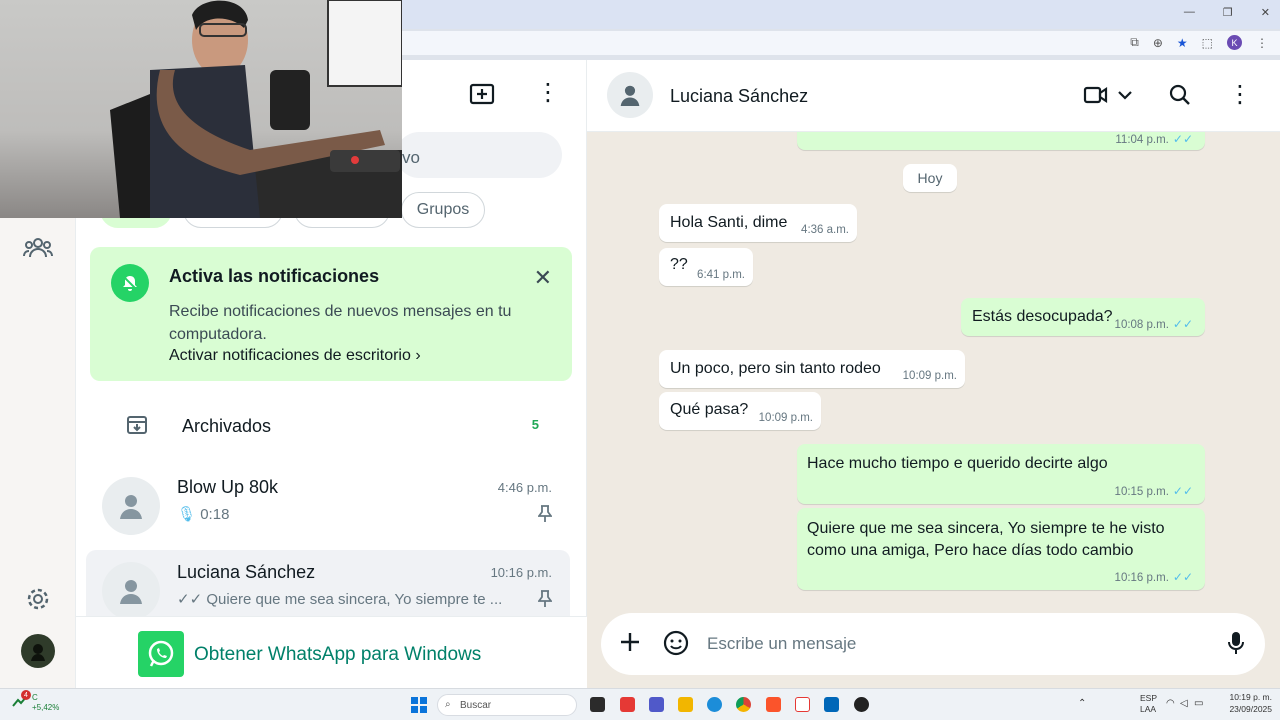  I want to click on restore-button: ❐, so click(1228, 12).